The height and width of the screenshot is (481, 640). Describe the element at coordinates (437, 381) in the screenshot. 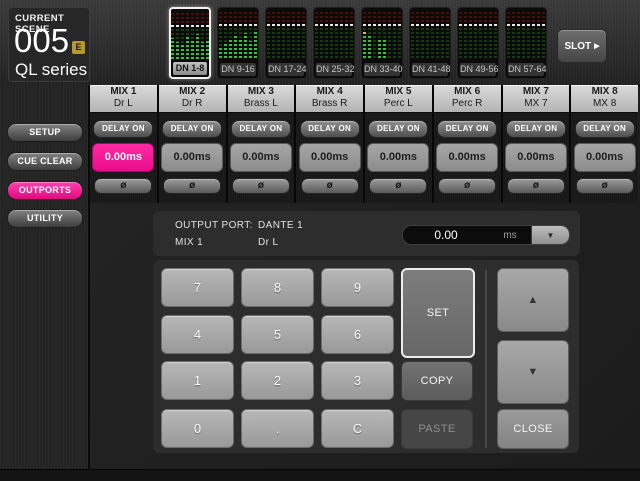

I see `copy-button: COPY` at that location.